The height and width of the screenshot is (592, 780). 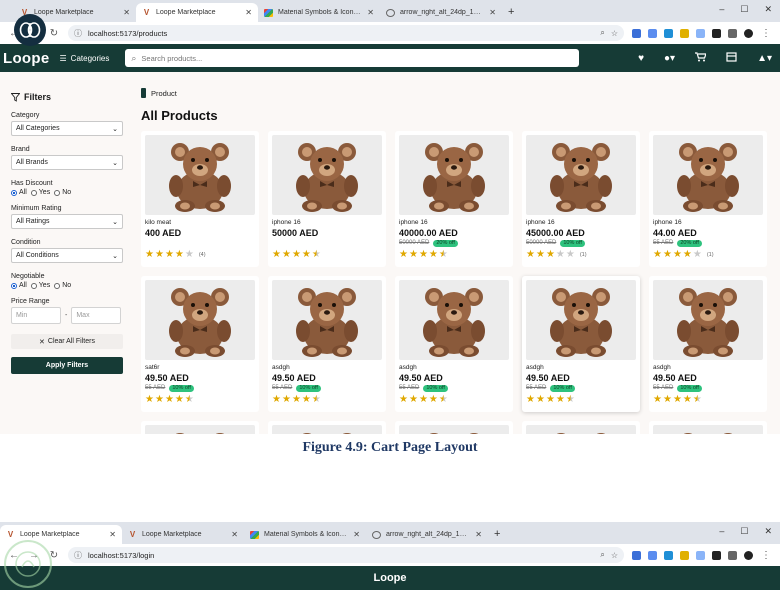 What do you see at coordinates (62, 285) in the screenshot?
I see `negotiable-radio-no: No` at bounding box center [62, 285].